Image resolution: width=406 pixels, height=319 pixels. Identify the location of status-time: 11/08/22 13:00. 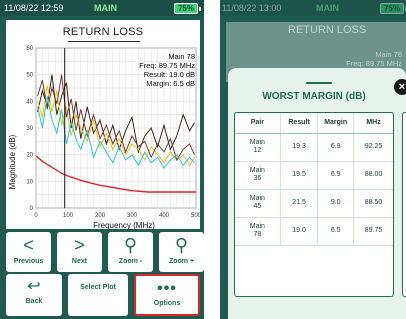
(252, 8).